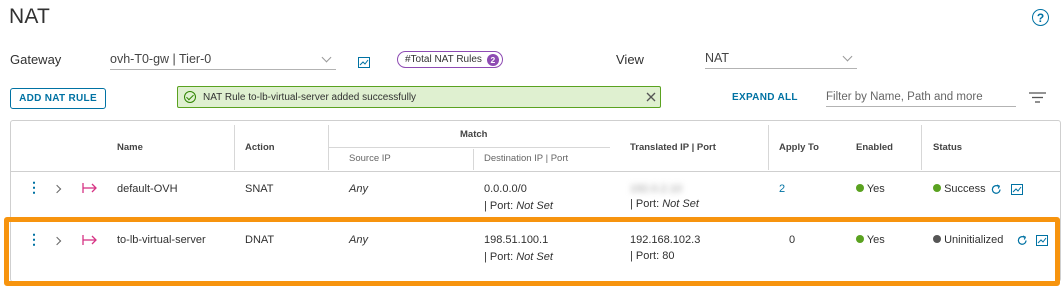  What do you see at coordinates (781, 60) in the screenshot?
I see `view-select: NAT` at bounding box center [781, 60].